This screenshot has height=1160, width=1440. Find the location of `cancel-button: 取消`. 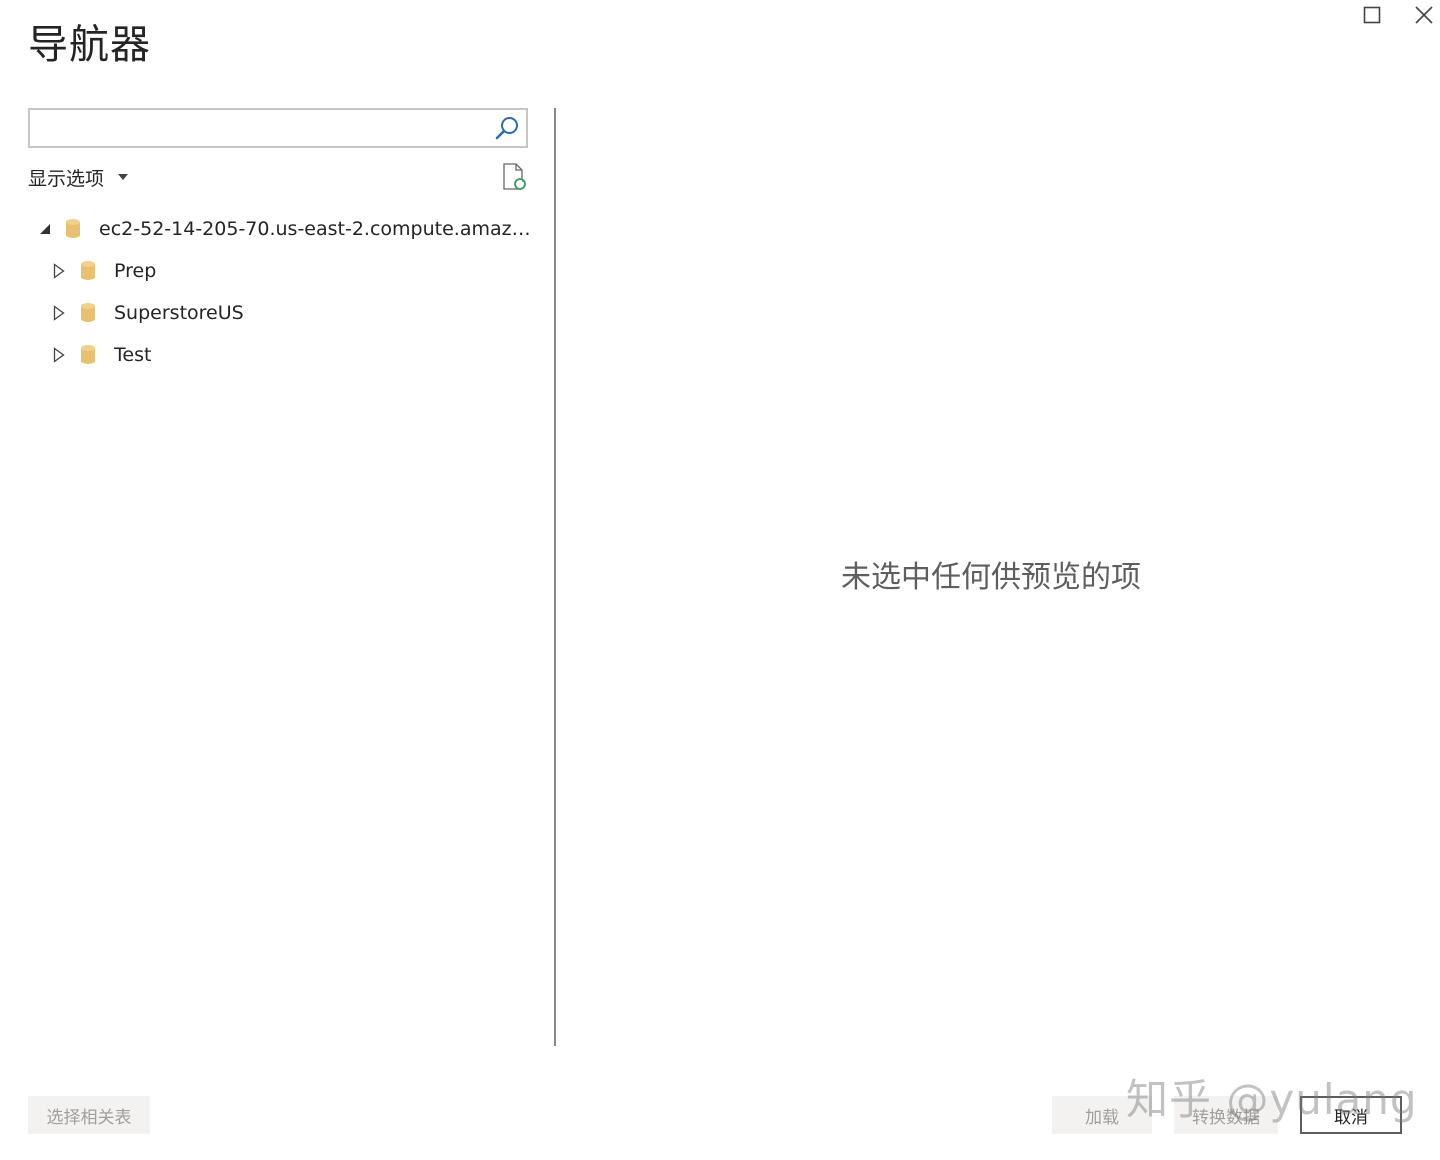

cancel-button: 取消 is located at coordinates (1351, 1115).